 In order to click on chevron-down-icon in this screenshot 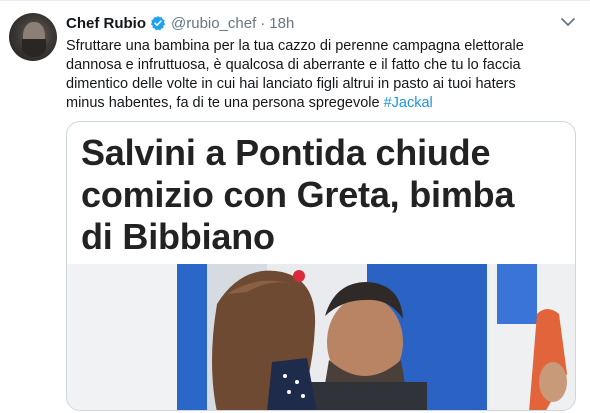, I will do `click(568, 21)`.